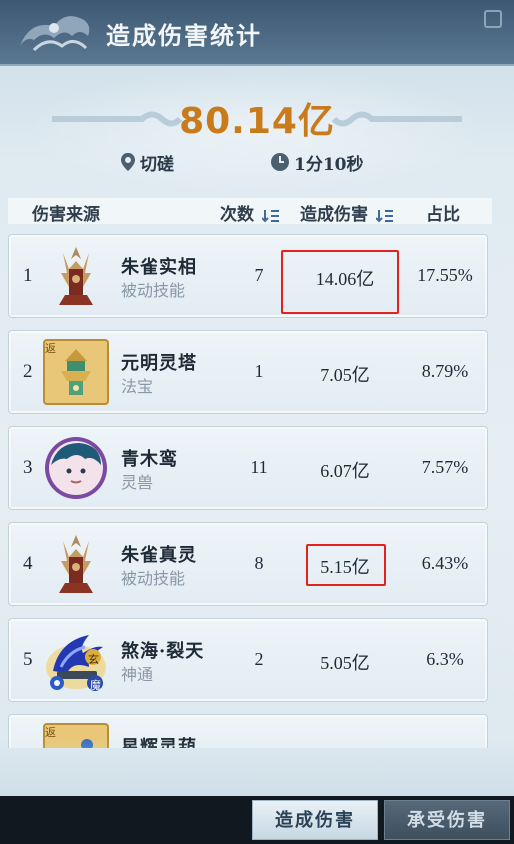 This screenshot has height=844, width=514. Describe the element at coordinates (315, 820) in the screenshot. I see `tab-damage-dealt: 造成伤害` at that location.